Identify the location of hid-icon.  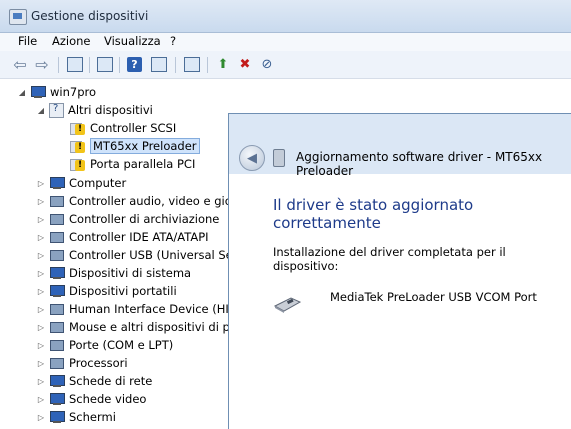
(57, 309).